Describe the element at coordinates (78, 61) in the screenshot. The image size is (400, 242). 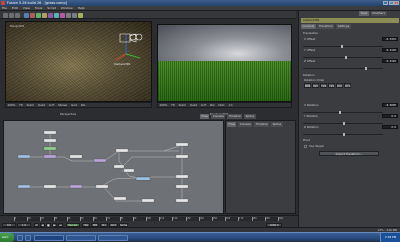
I see `left-viewer: Merge3D1 Camera3D1` at that location.